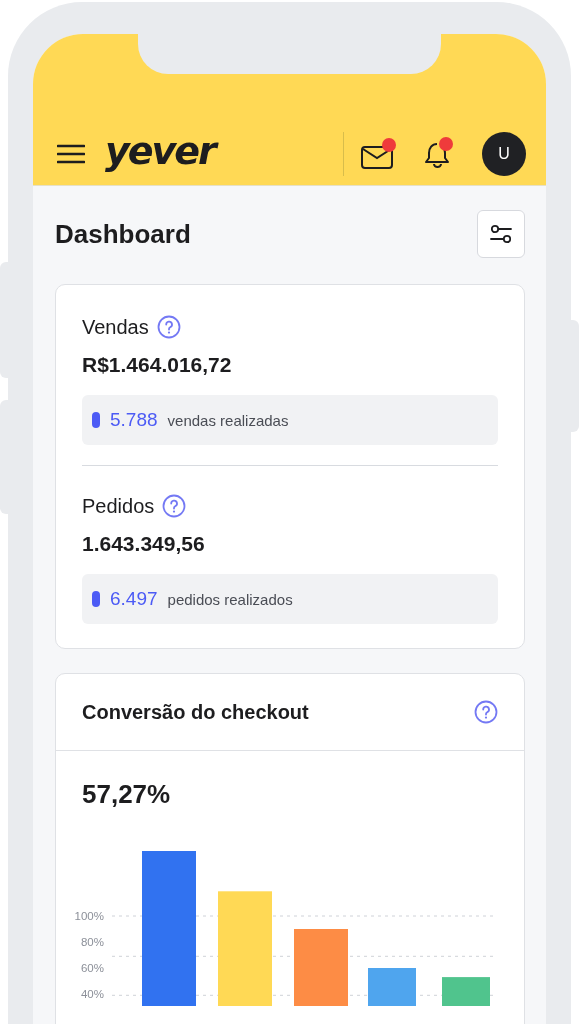  What do you see at coordinates (123, 234) in the screenshot?
I see `page-title: Dashboard` at bounding box center [123, 234].